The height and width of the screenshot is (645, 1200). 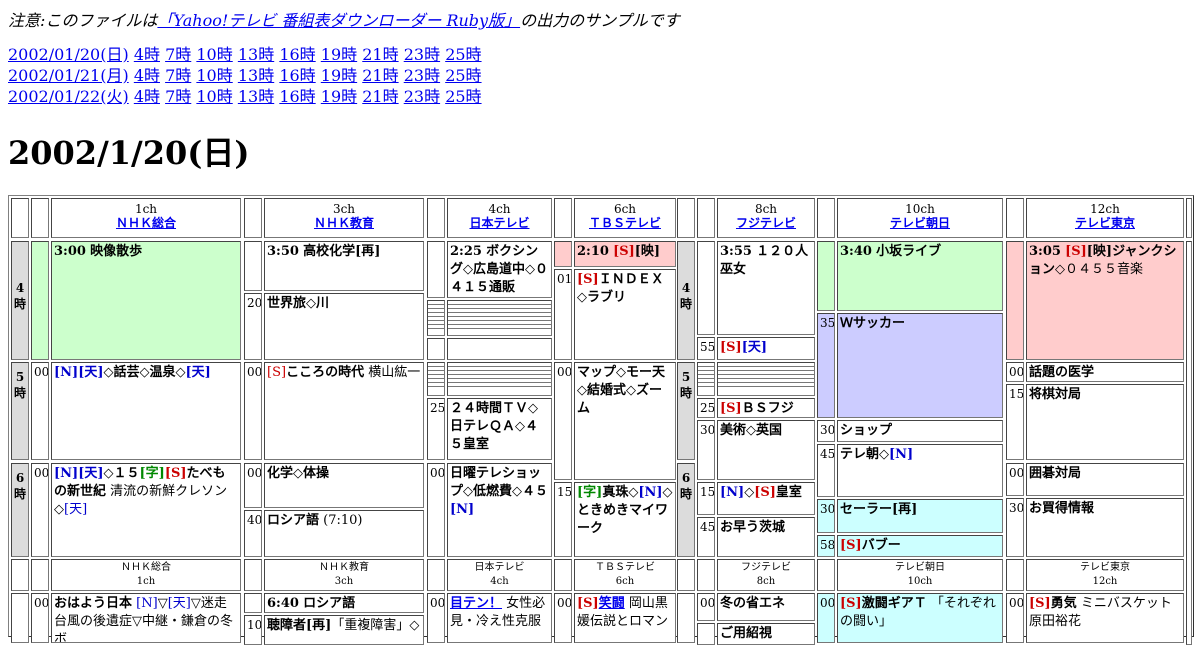 I want to click on program-cell: セーラー[再], so click(x=920, y=516).